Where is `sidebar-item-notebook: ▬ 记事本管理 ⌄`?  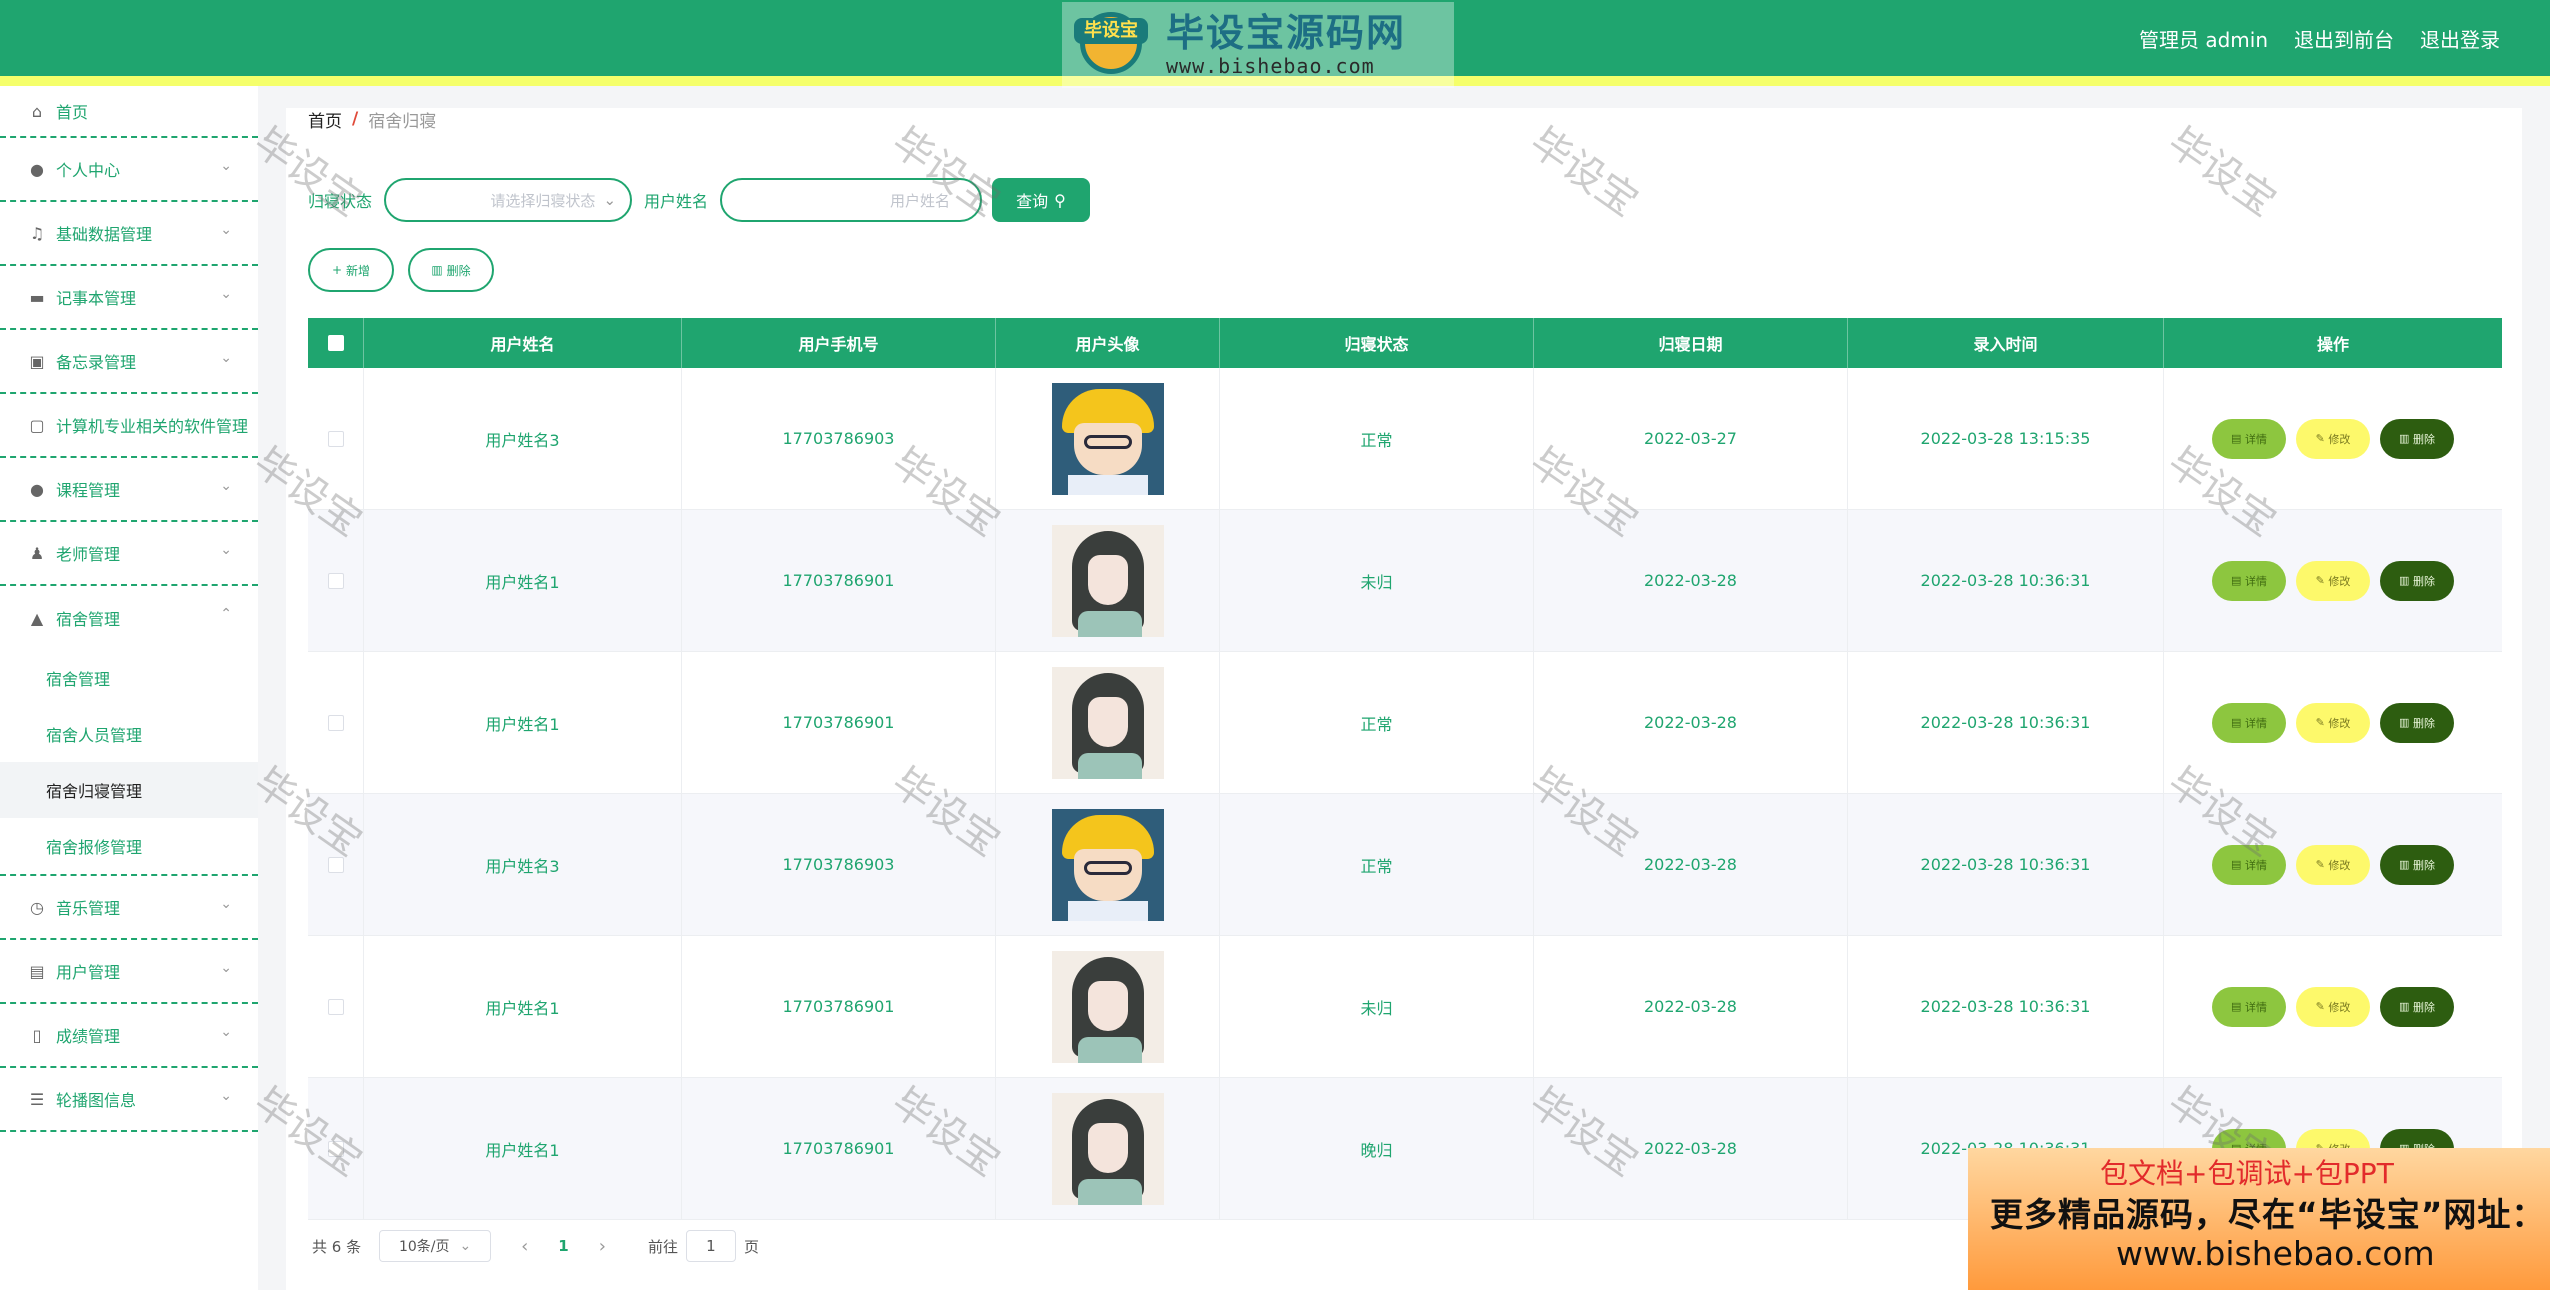
sidebar-item-notebook: ▬ 记事本管理 ⌄ is located at coordinates (129, 298).